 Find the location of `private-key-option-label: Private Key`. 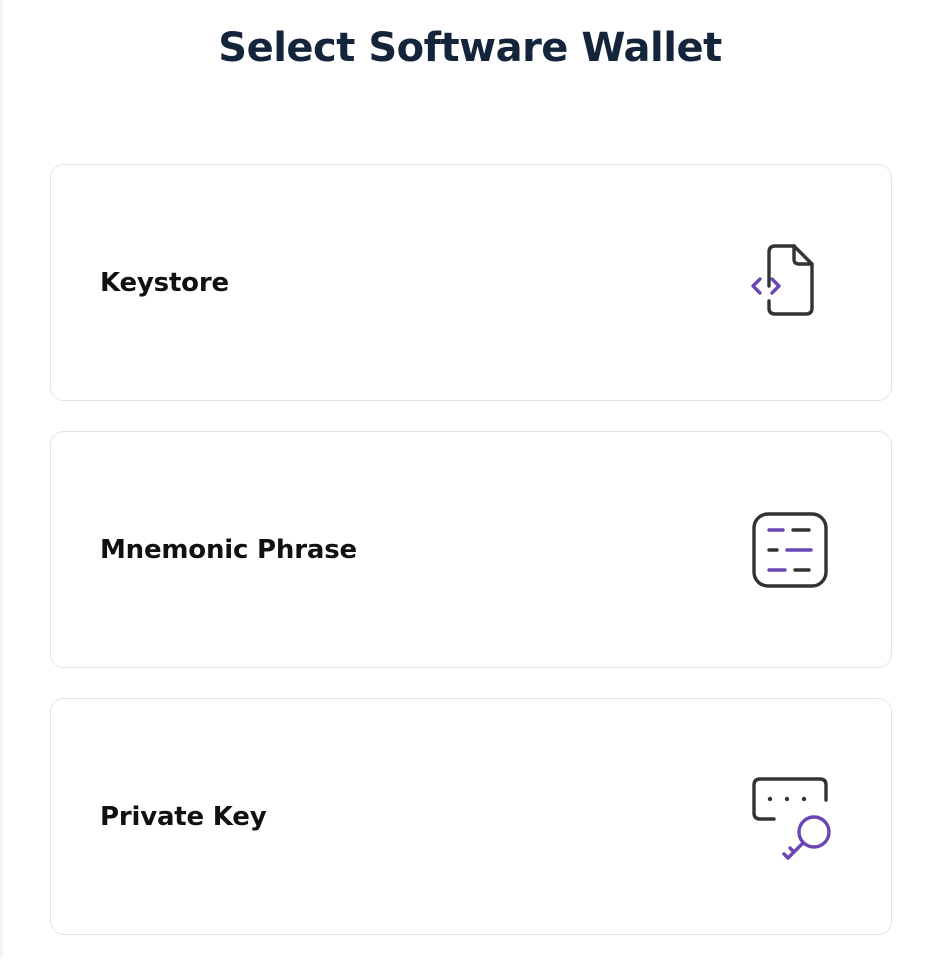

private-key-option-label: Private Key is located at coordinates (183, 816).